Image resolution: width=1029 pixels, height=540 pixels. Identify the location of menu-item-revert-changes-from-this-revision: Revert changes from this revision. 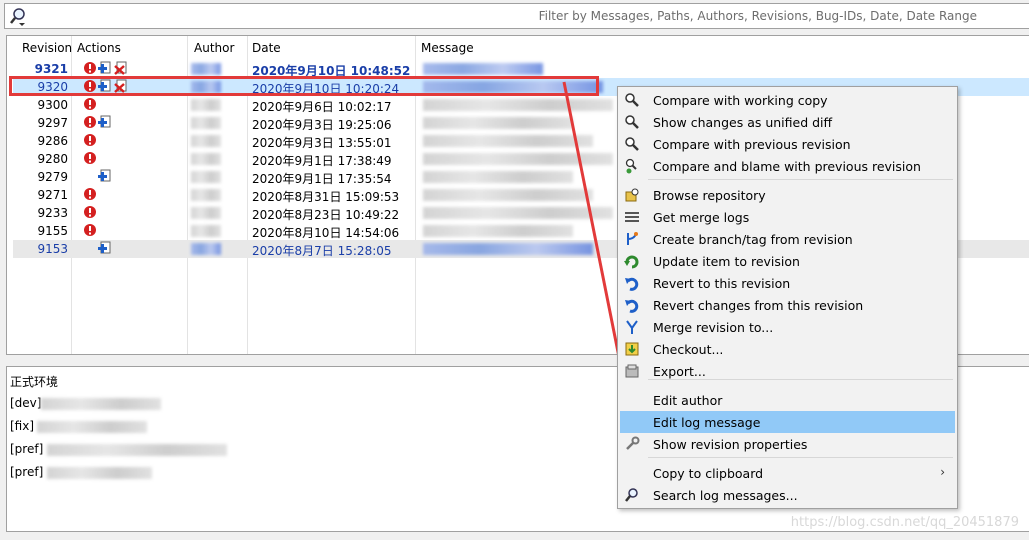
(787, 305).